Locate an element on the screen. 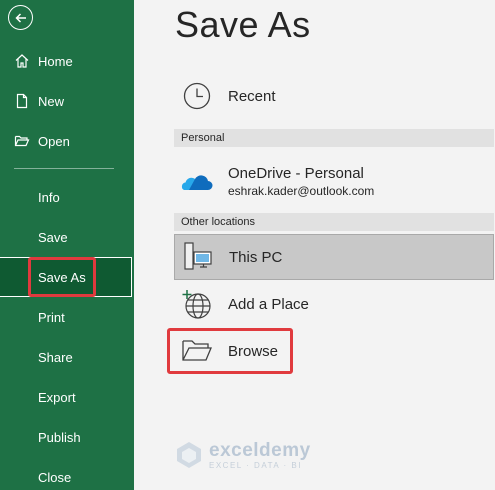  page-title: Save As is located at coordinates (243, 24).